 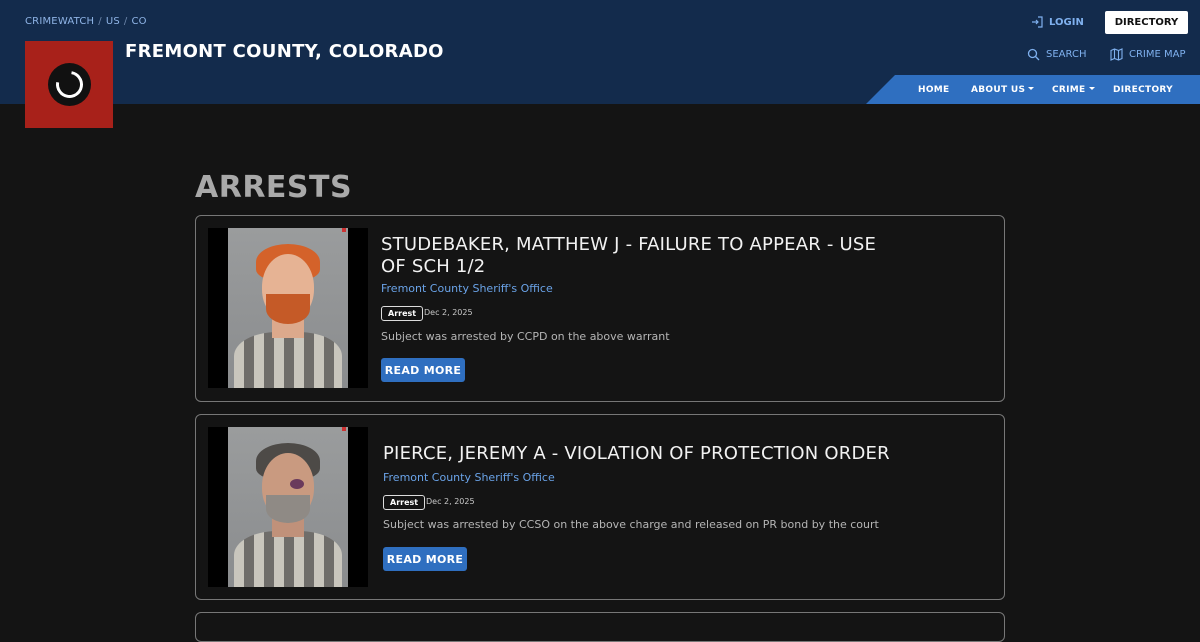 I want to click on breadcrumb: CRIMEWATCH / US / CO, so click(x=86, y=21).